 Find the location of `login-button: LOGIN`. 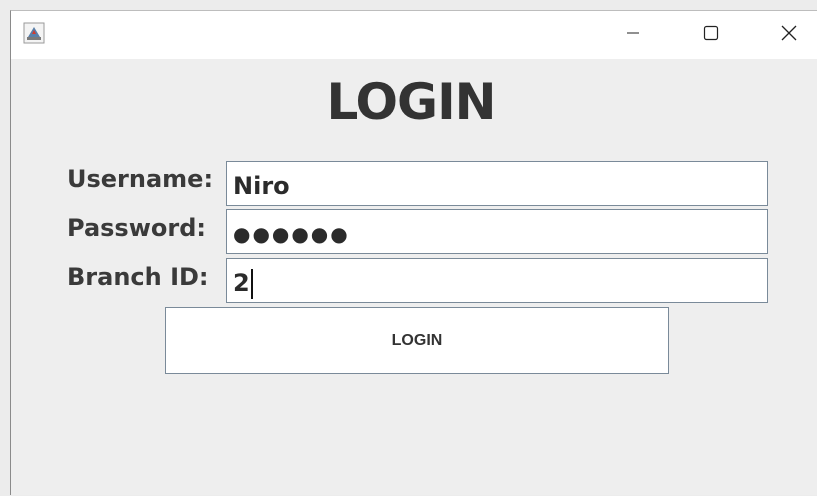

login-button: LOGIN is located at coordinates (417, 340).